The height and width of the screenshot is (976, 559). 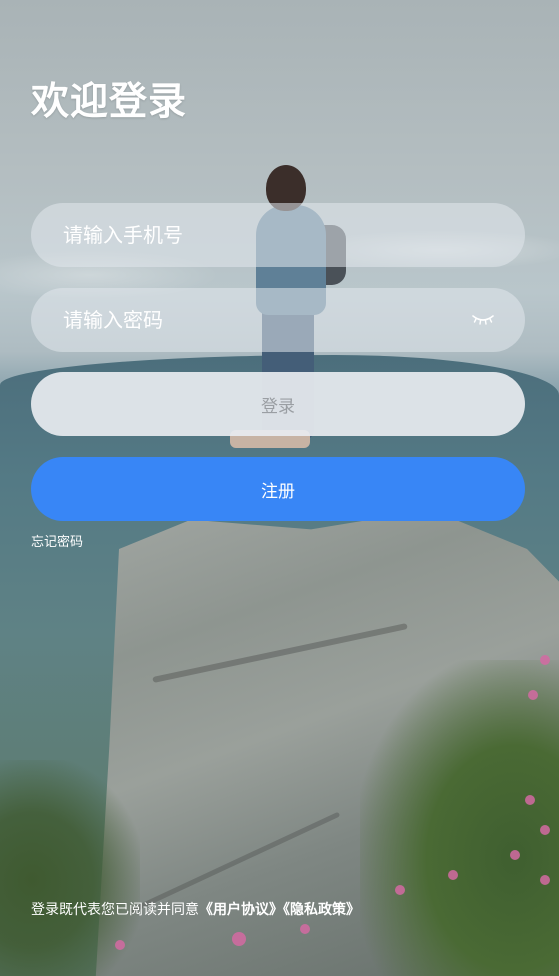 What do you see at coordinates (266, 320) in the screenshot?
I see `password-input` at bounding box center [266, 320].